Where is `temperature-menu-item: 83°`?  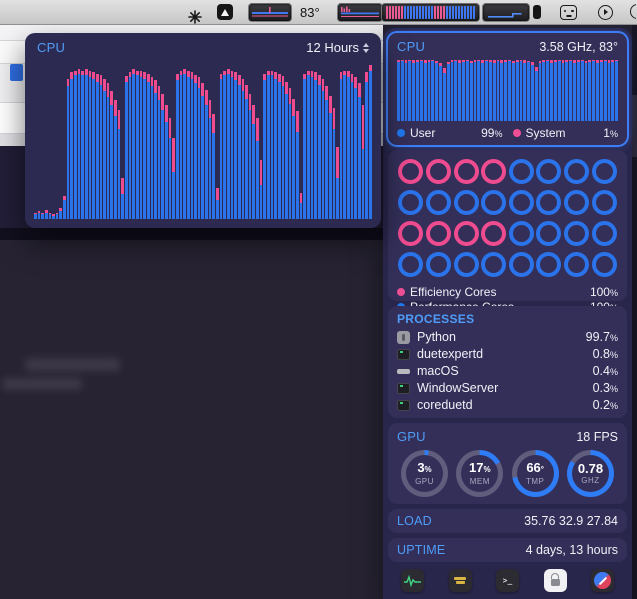 temperature-menu-item: 83° is located at coordinates (310, 12).